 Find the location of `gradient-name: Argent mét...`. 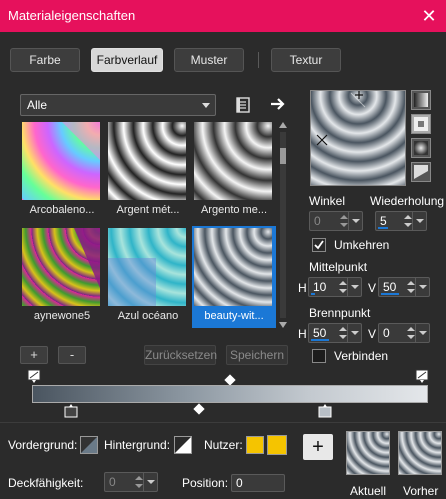

gradient-name: Argent mét... is located at coordinates (148, 210).